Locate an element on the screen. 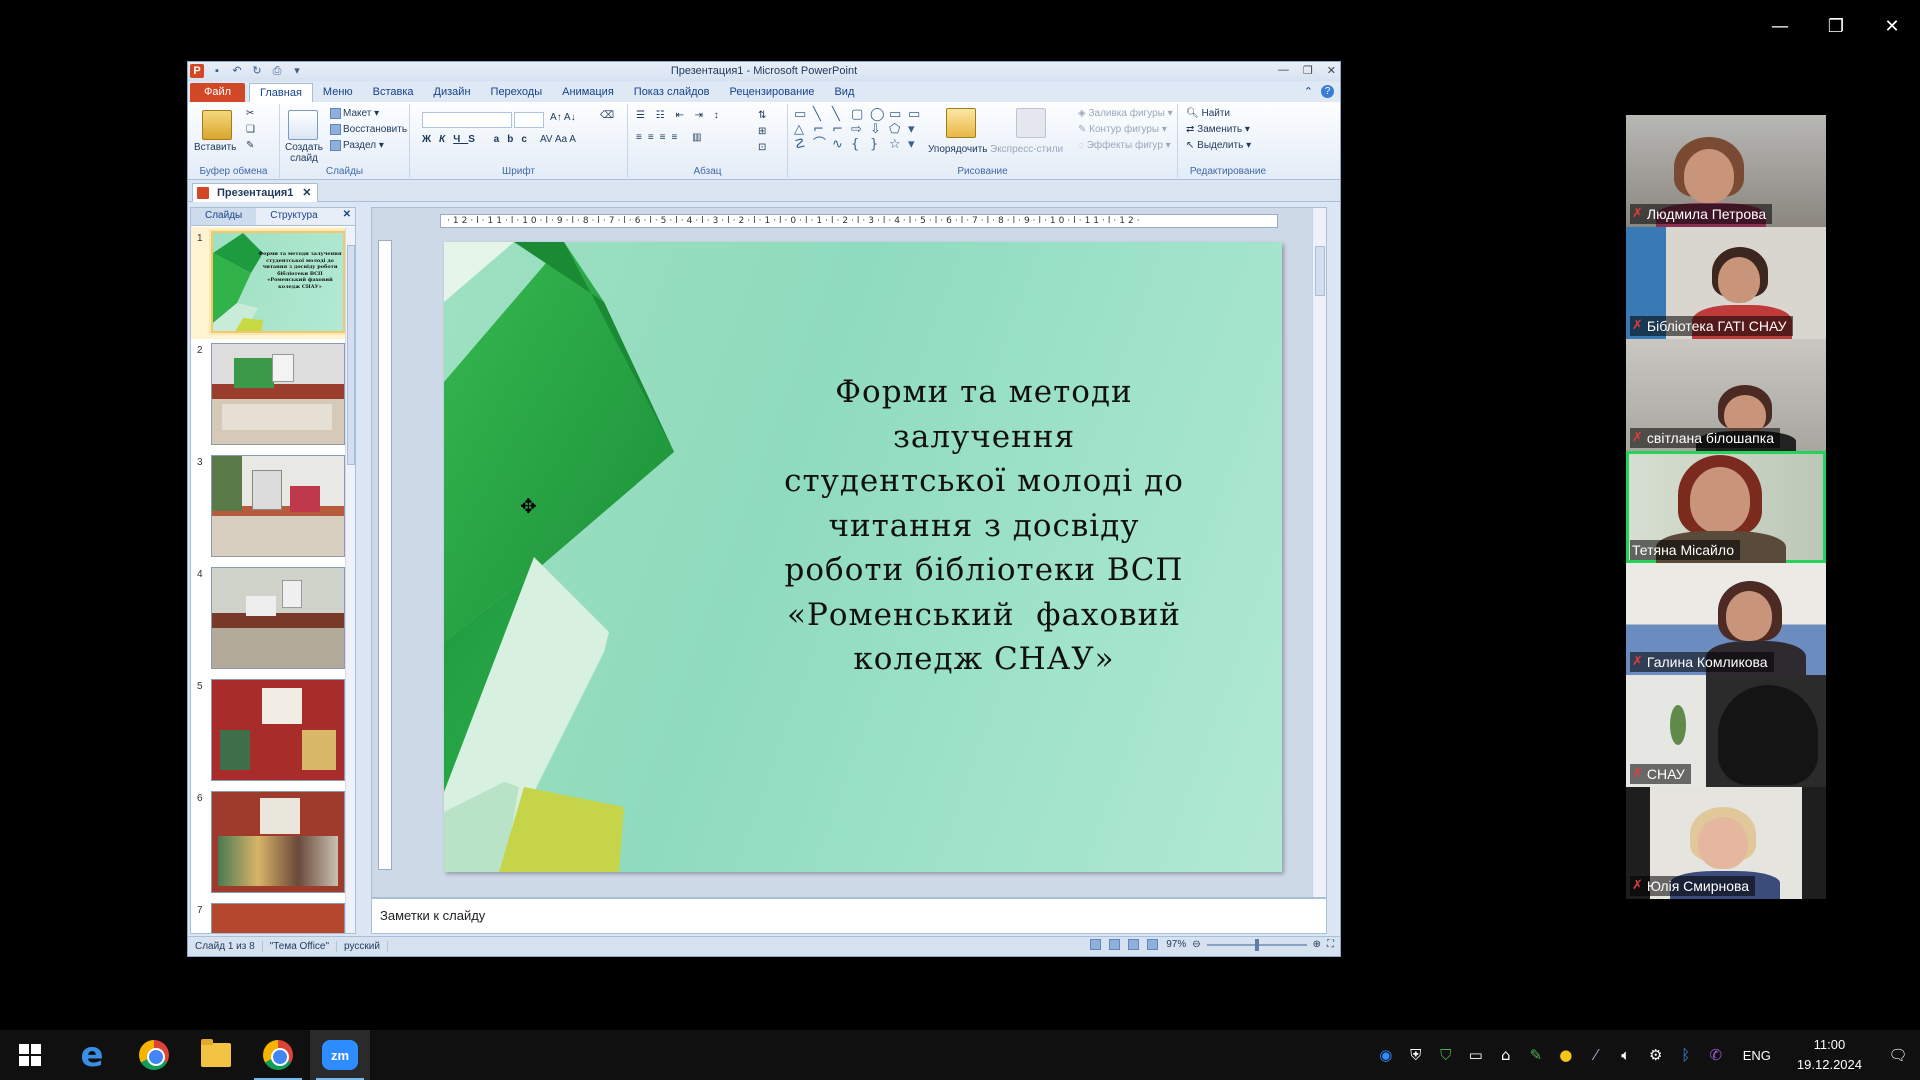 The width and height of the screenshot is (1920, 1080). slide-thumbnail-2: 2 is located at coordinates (268, 395).